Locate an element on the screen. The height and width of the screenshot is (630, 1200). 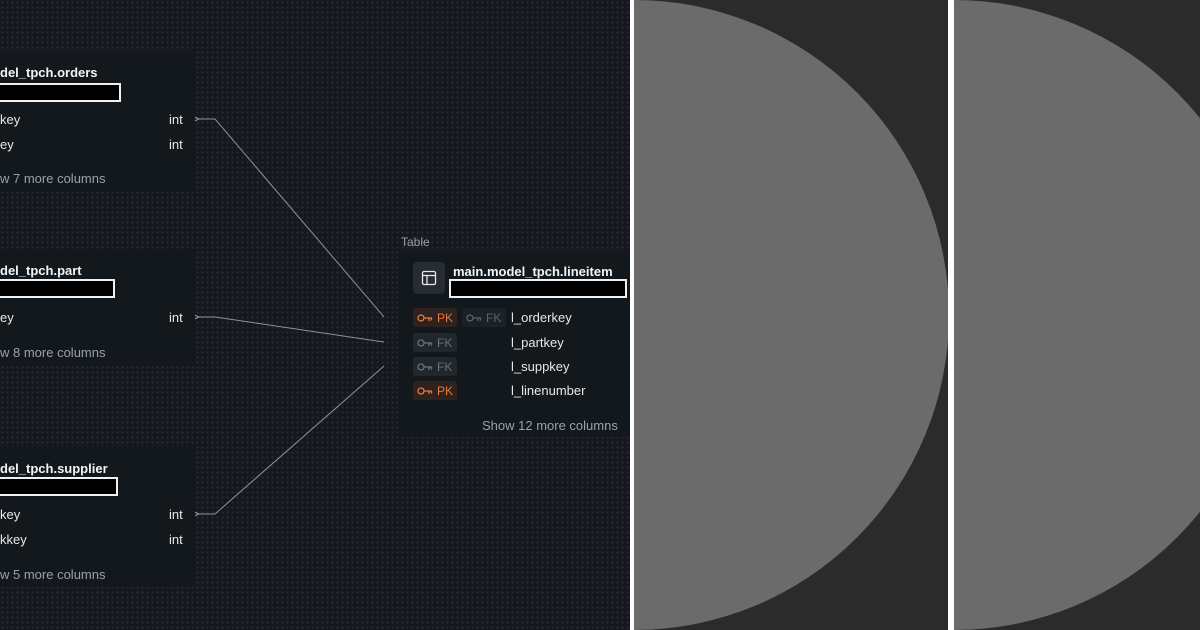
orders-column-name: key is located at coordinates (10, 119).